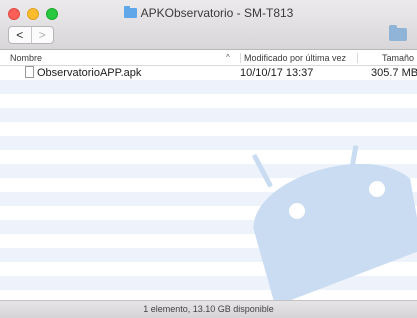  I want to click on back-button: <, so click(20, 35).